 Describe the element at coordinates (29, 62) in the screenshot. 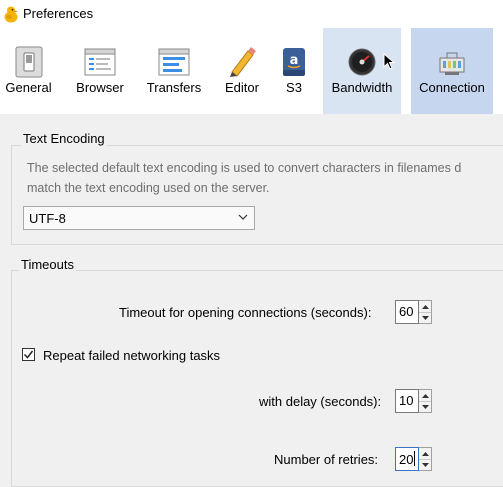

I see `general-switch-icon` at that location.